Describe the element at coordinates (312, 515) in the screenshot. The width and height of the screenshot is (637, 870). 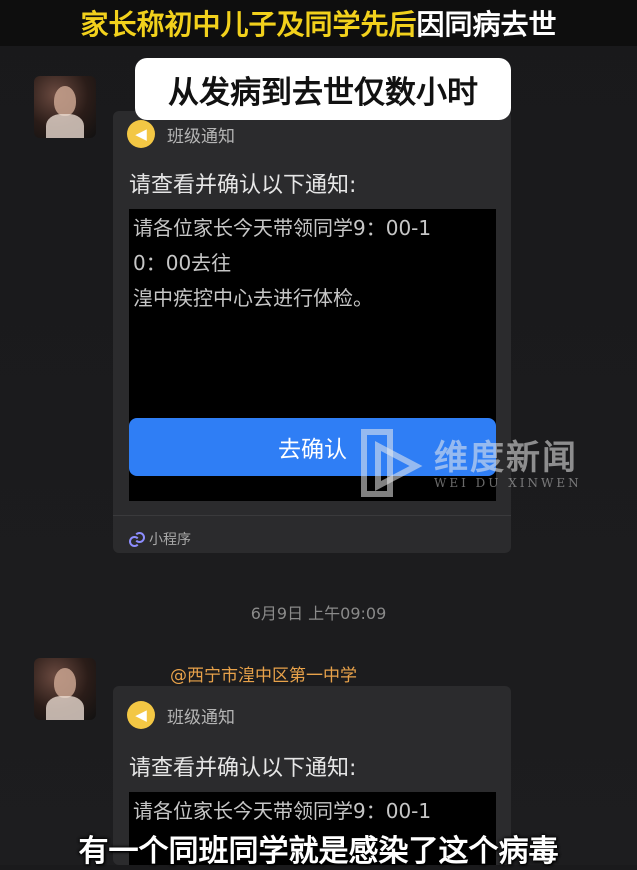
I see `card-divider` at that location.